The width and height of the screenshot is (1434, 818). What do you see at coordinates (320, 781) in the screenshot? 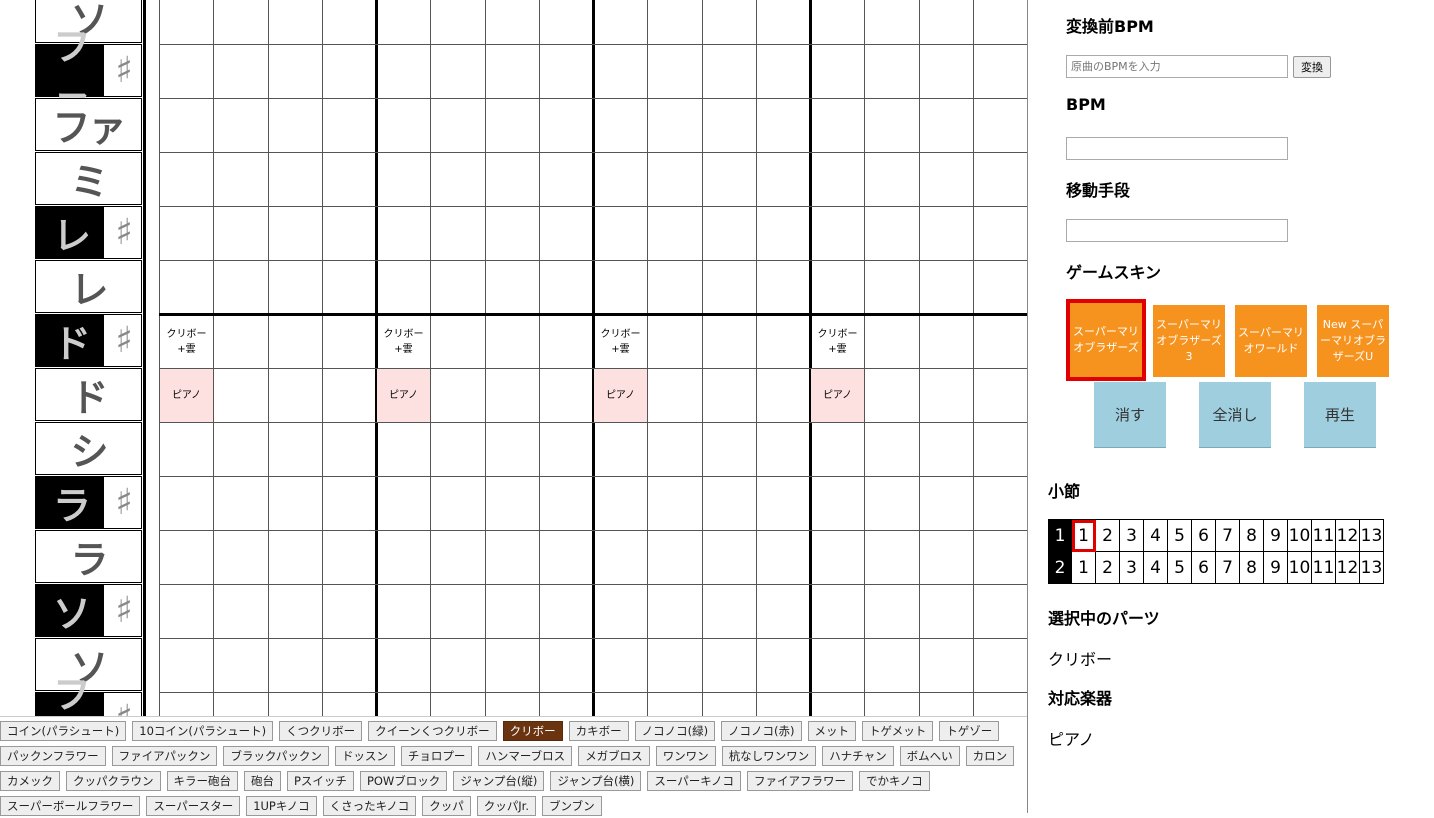
I see `part-button: Pスイッチ` at bounding box center [320, 781].